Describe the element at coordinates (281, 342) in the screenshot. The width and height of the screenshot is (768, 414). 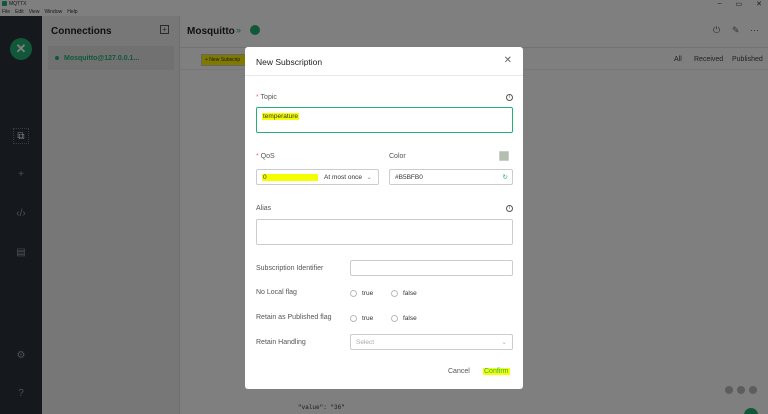
I see `retain-handling-label: Retain Handling` at that location.